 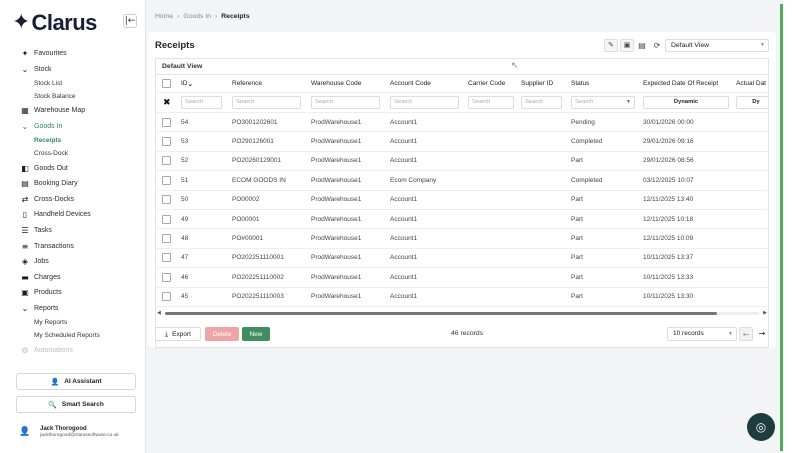 I want to click on sidebar-subitem: Stock Balance, so click(x=73, y=96).